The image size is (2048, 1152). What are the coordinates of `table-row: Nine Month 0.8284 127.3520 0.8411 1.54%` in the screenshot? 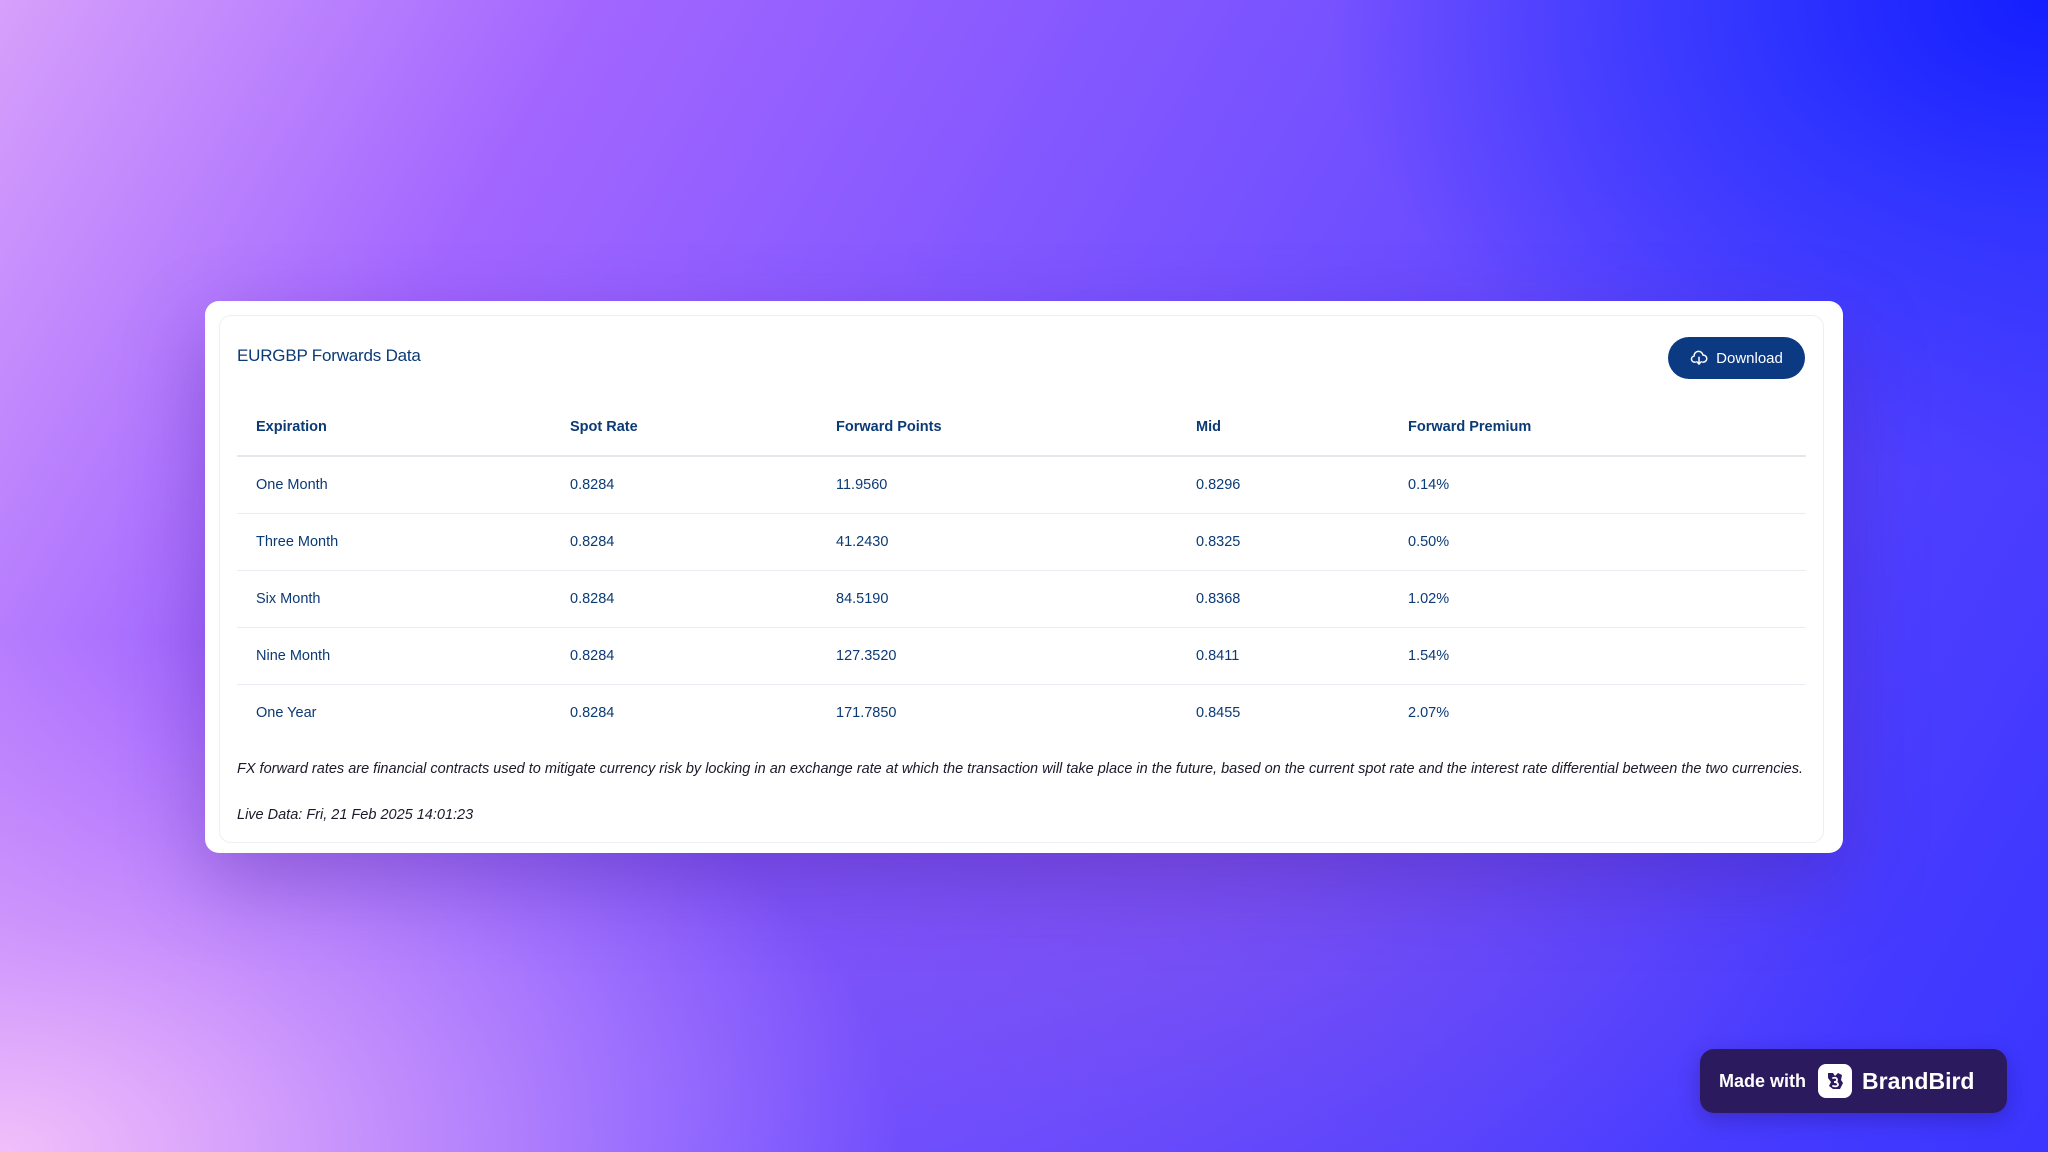 It's located at (1021, 656).